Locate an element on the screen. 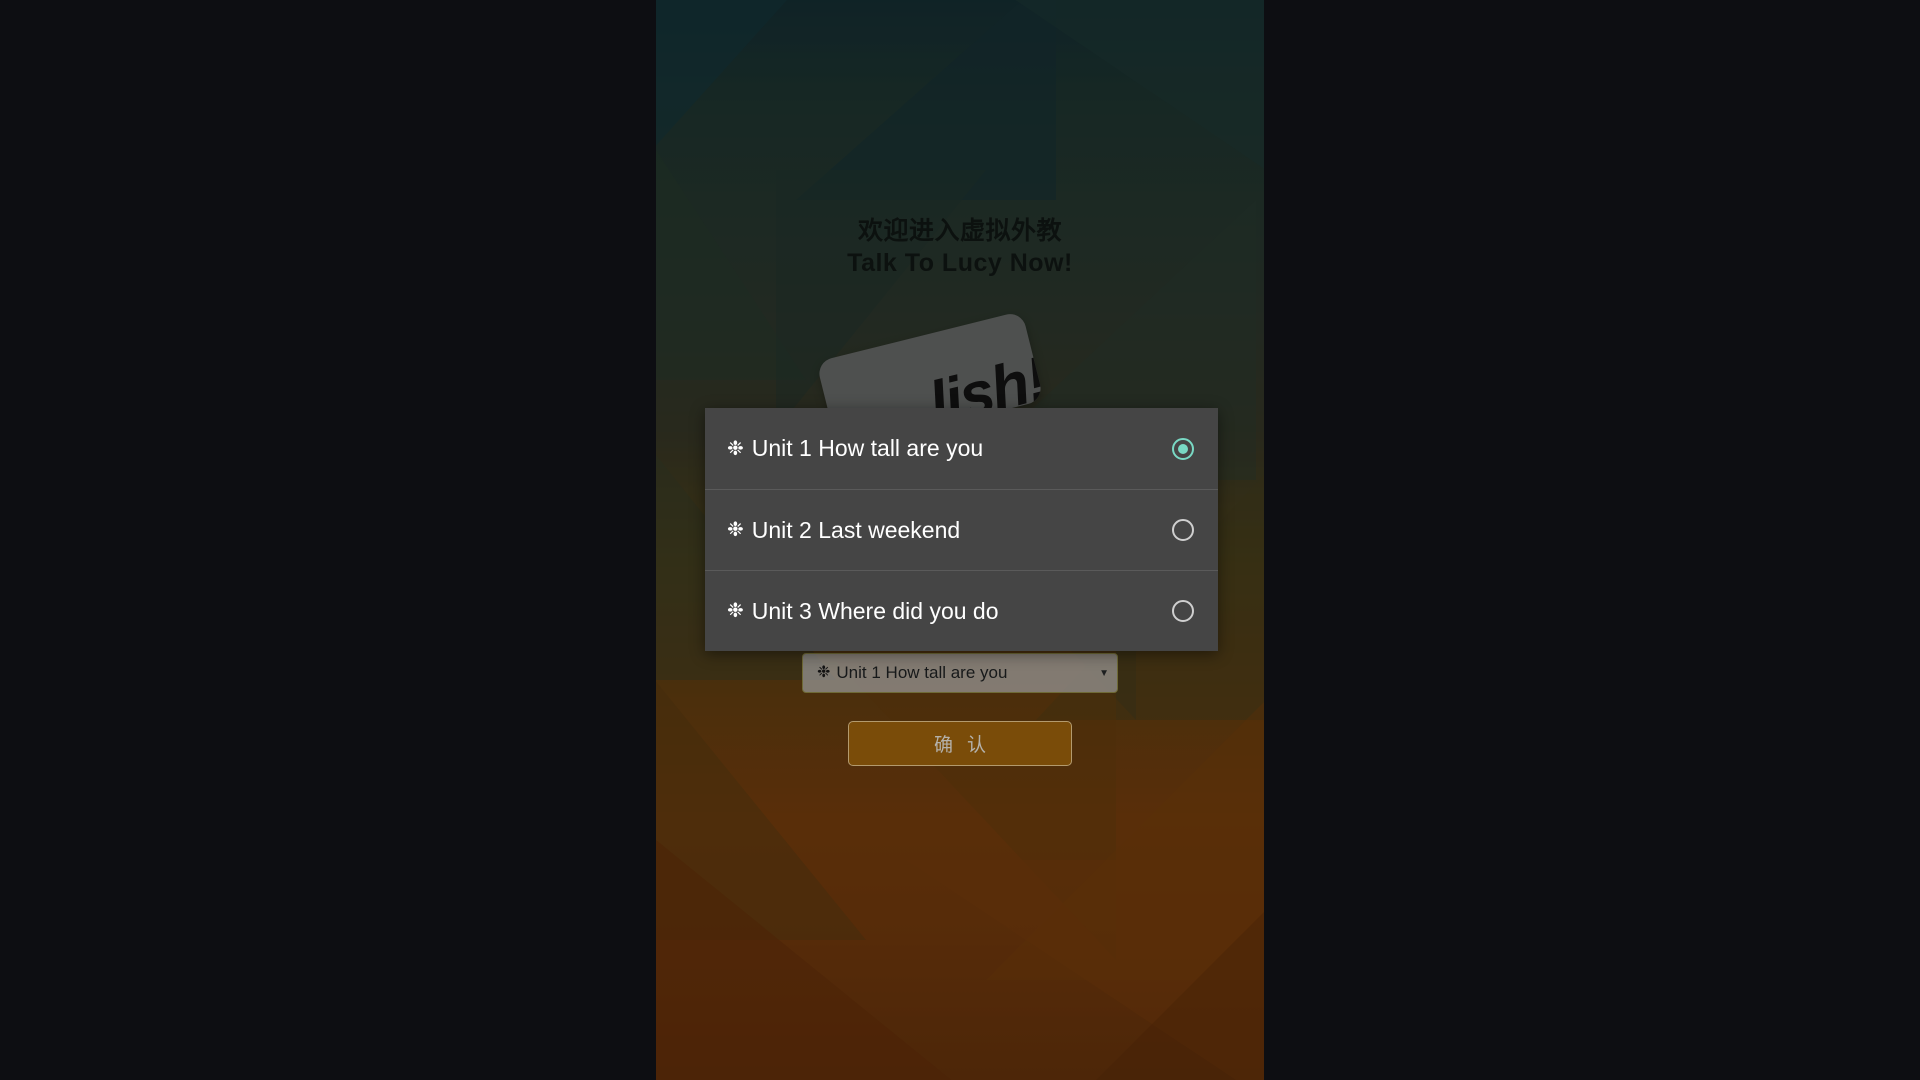  unit-option-1: ❉ Unit 1 How tall are you is located at coordinates (961, 448).